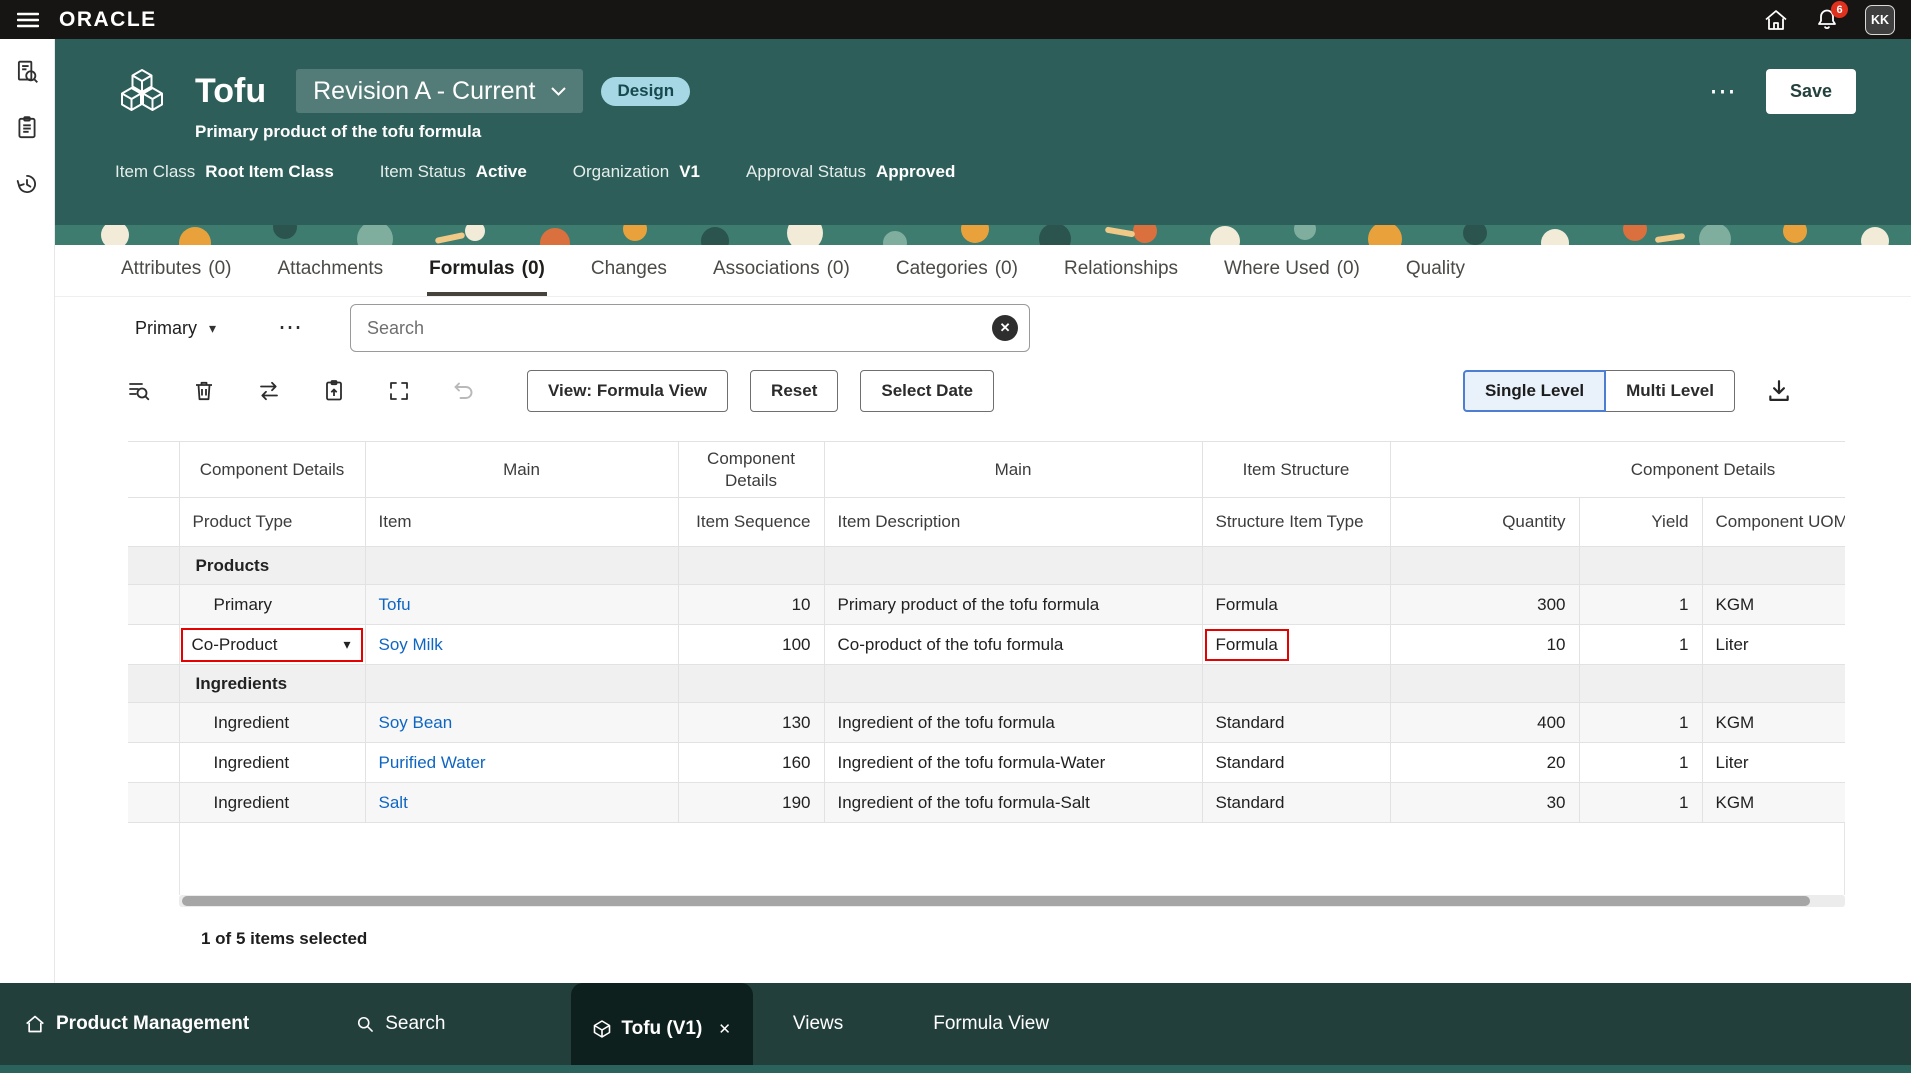 This screenshot has width=1911, height=1073. I want to click on column-header-item-description: Item Description, so click(1013, 522).